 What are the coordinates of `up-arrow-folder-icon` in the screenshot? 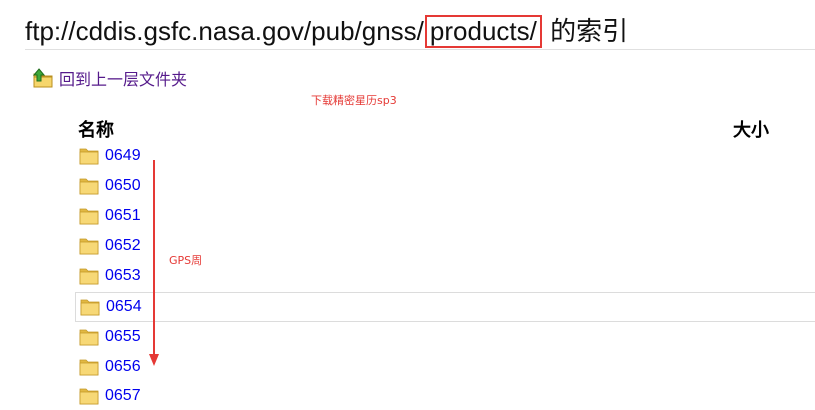 It's located at (43, 78).